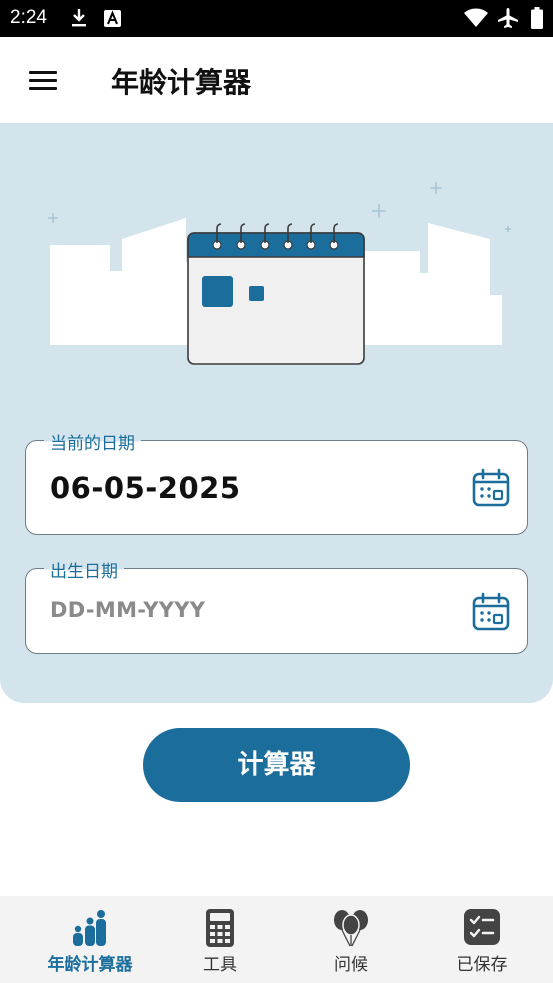  What do you see at coordinates (276, 765) in the screenshot?
I see `calculate-button: 计算器` at bounding box center [276, 765].